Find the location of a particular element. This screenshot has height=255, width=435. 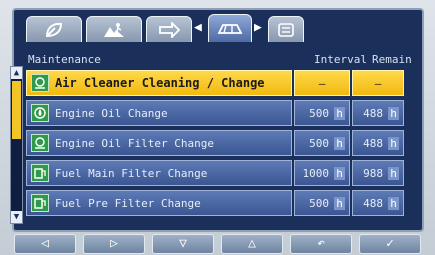

item-name: Engine Oil Change is located at coordinates (111, 113).